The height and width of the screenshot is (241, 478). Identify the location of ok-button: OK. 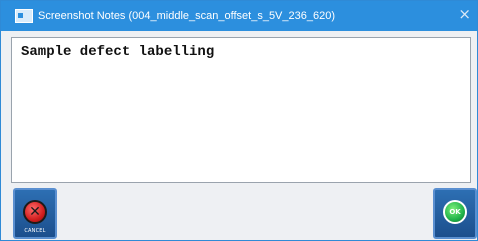
(455, 213).